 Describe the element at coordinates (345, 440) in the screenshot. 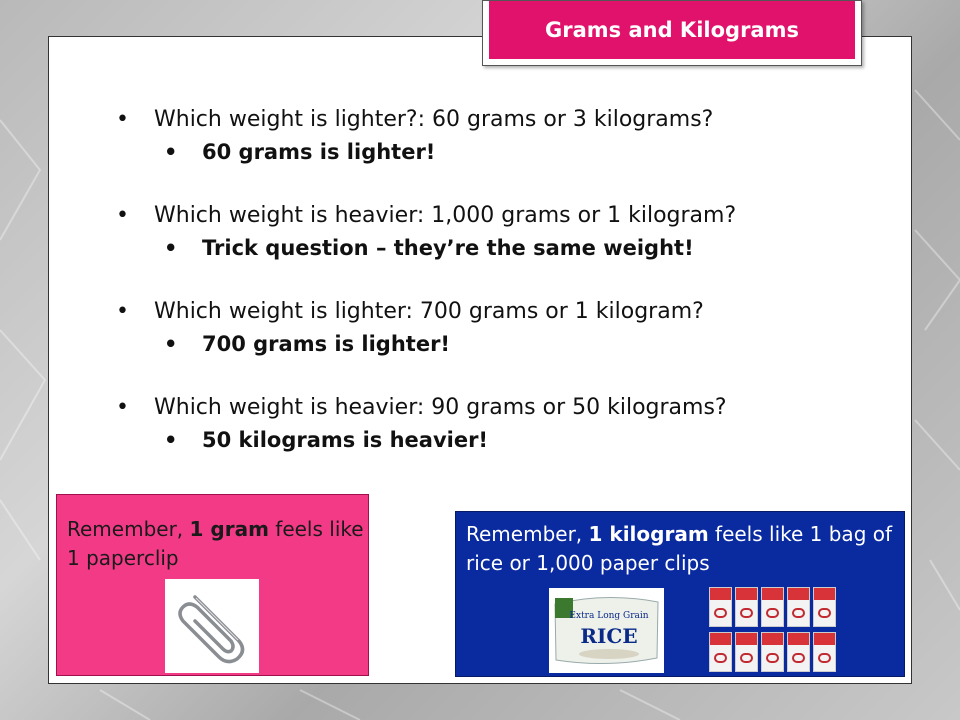

I see `answer-text: 50 kilograms is heavier!` at that location.